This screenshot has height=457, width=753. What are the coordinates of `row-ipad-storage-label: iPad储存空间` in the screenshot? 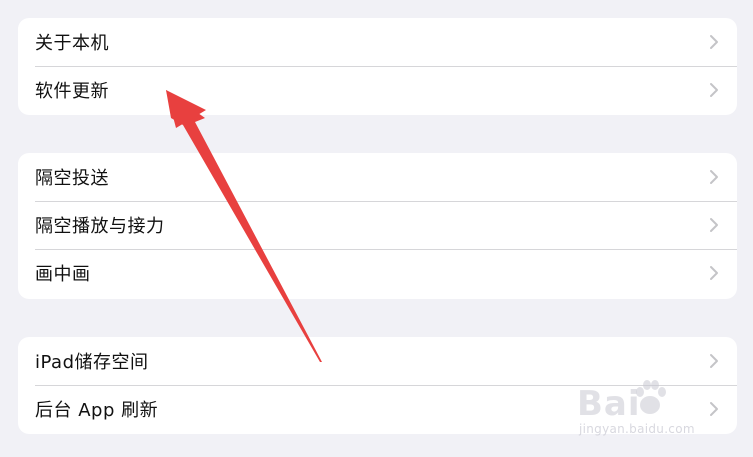 It's located at (92, 362).